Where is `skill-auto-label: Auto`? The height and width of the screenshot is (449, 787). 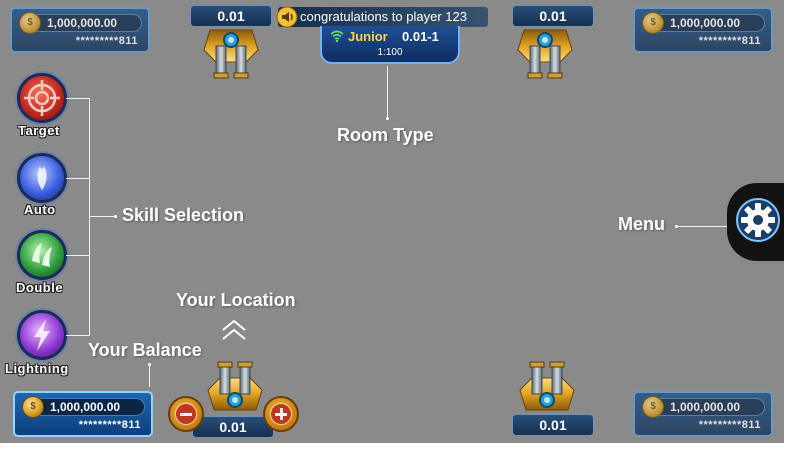
skill-auto-label: Auto is located at coordinates (40, 209).